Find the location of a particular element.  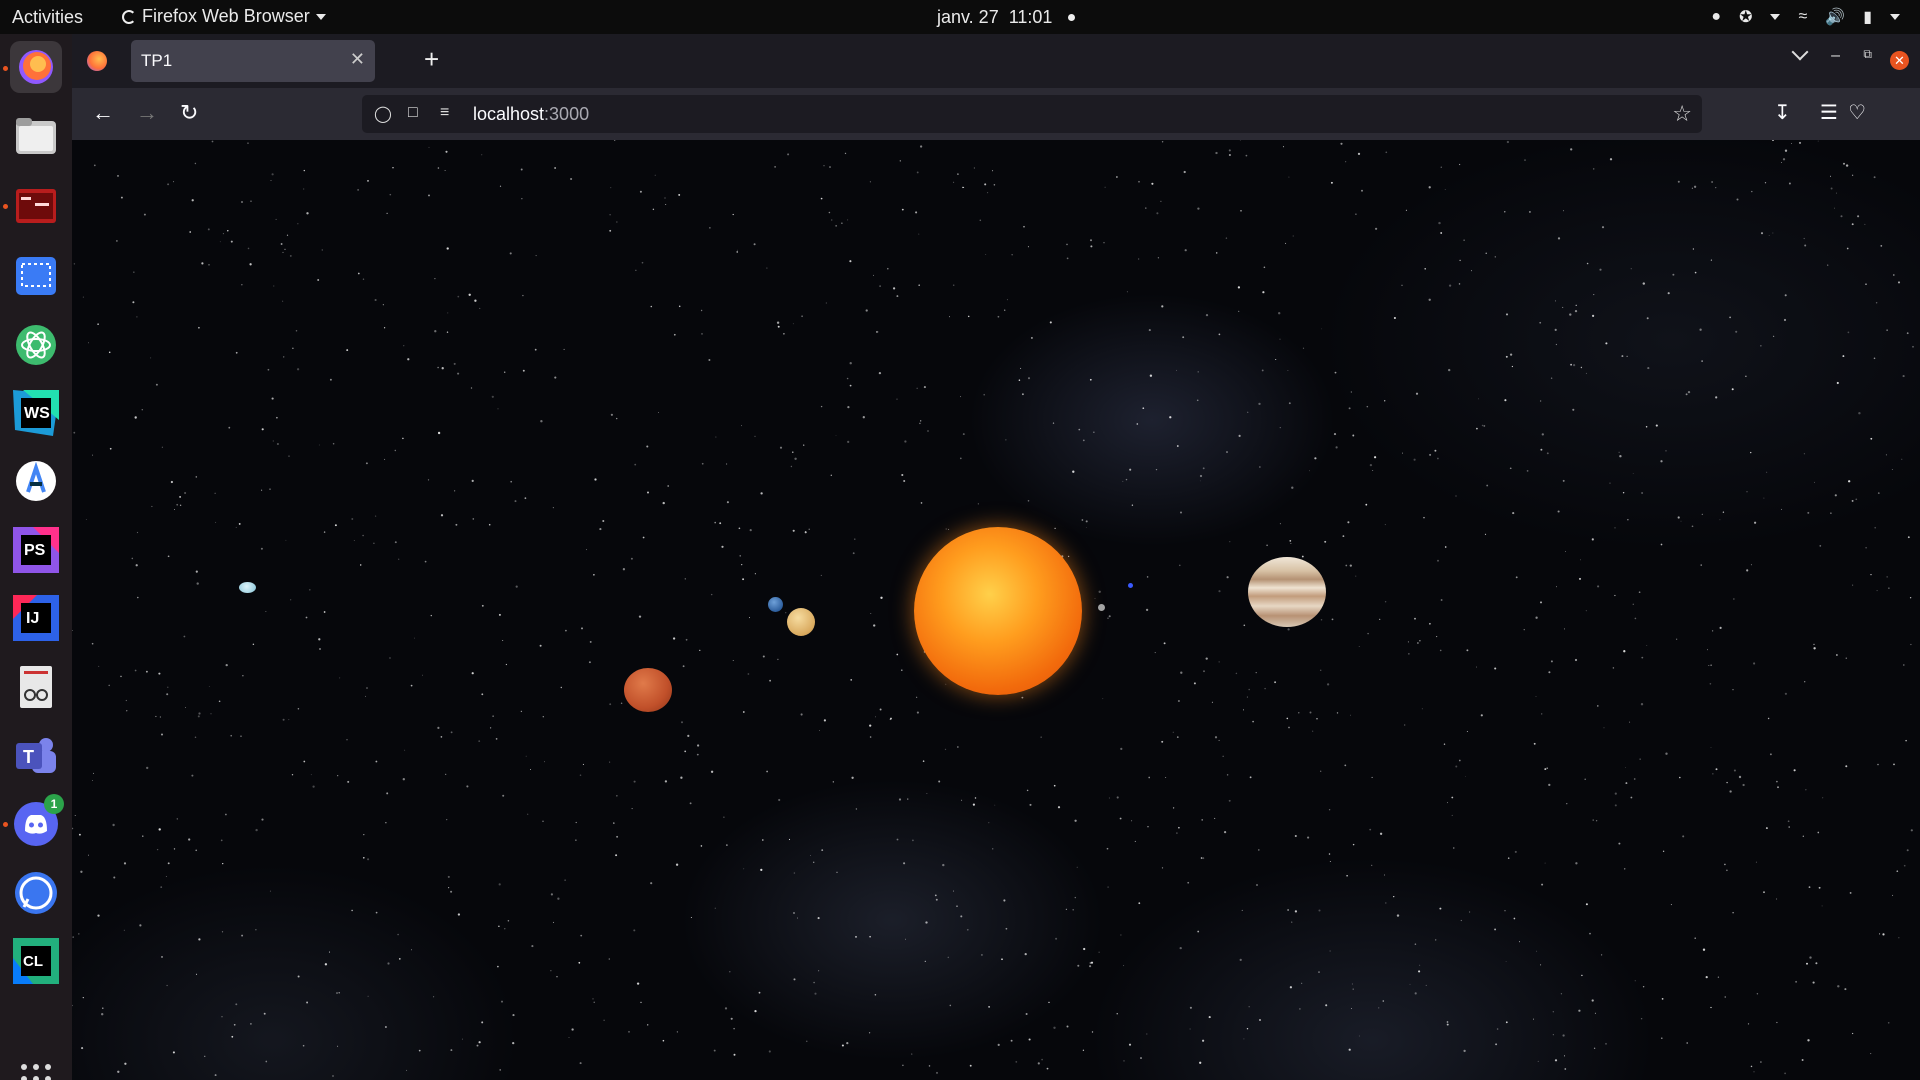

gamepad-icon: ● is located at coordinates (1716, 17).